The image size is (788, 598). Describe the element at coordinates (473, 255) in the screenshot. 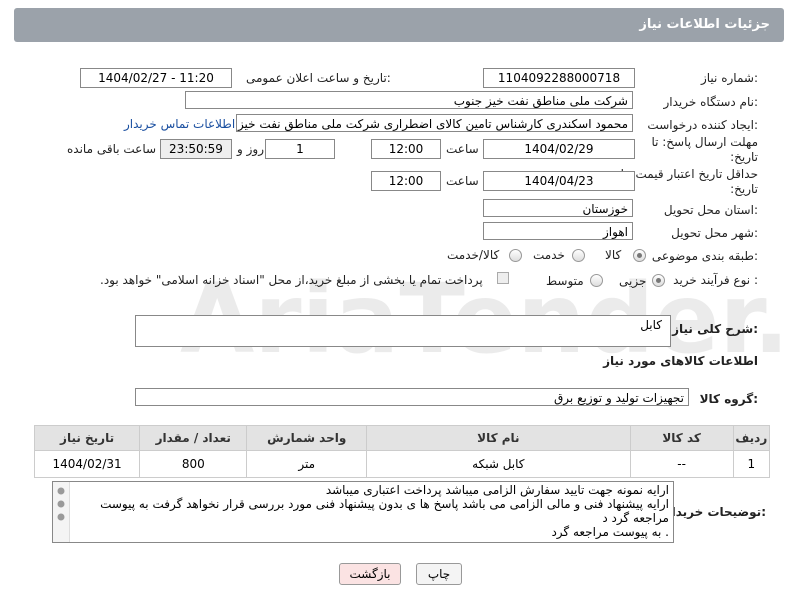

I see `category-option-goods-service: کالا/خدمت` at that location.